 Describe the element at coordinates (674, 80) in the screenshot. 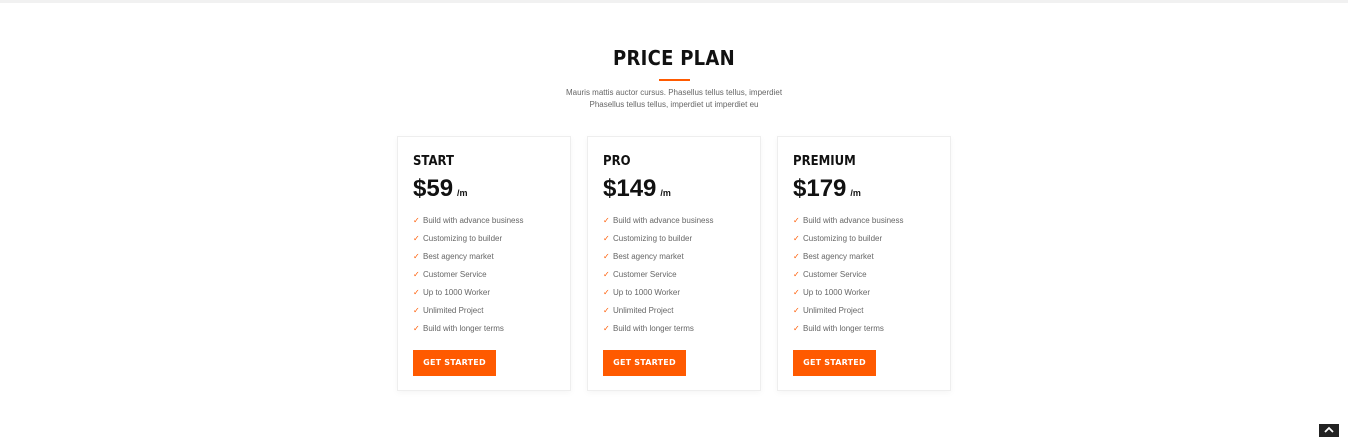

I see `title-underline` at that location.